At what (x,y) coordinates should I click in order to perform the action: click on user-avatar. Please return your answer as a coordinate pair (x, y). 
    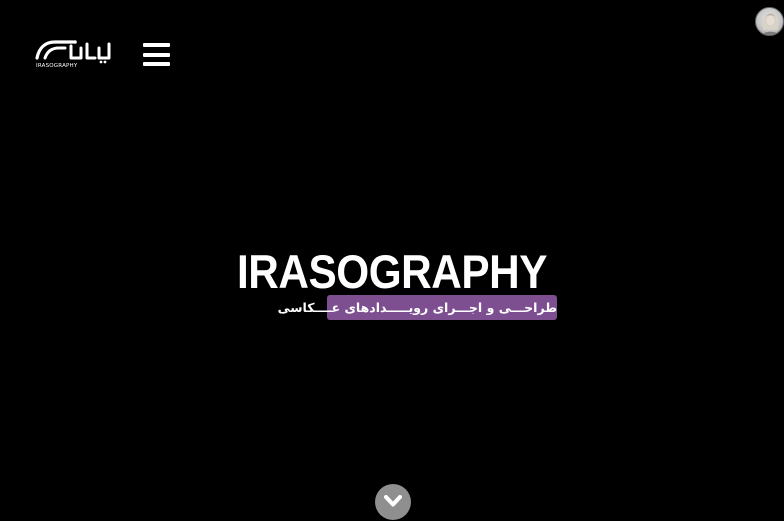
    Looking at the image, I should click on (769, 21).